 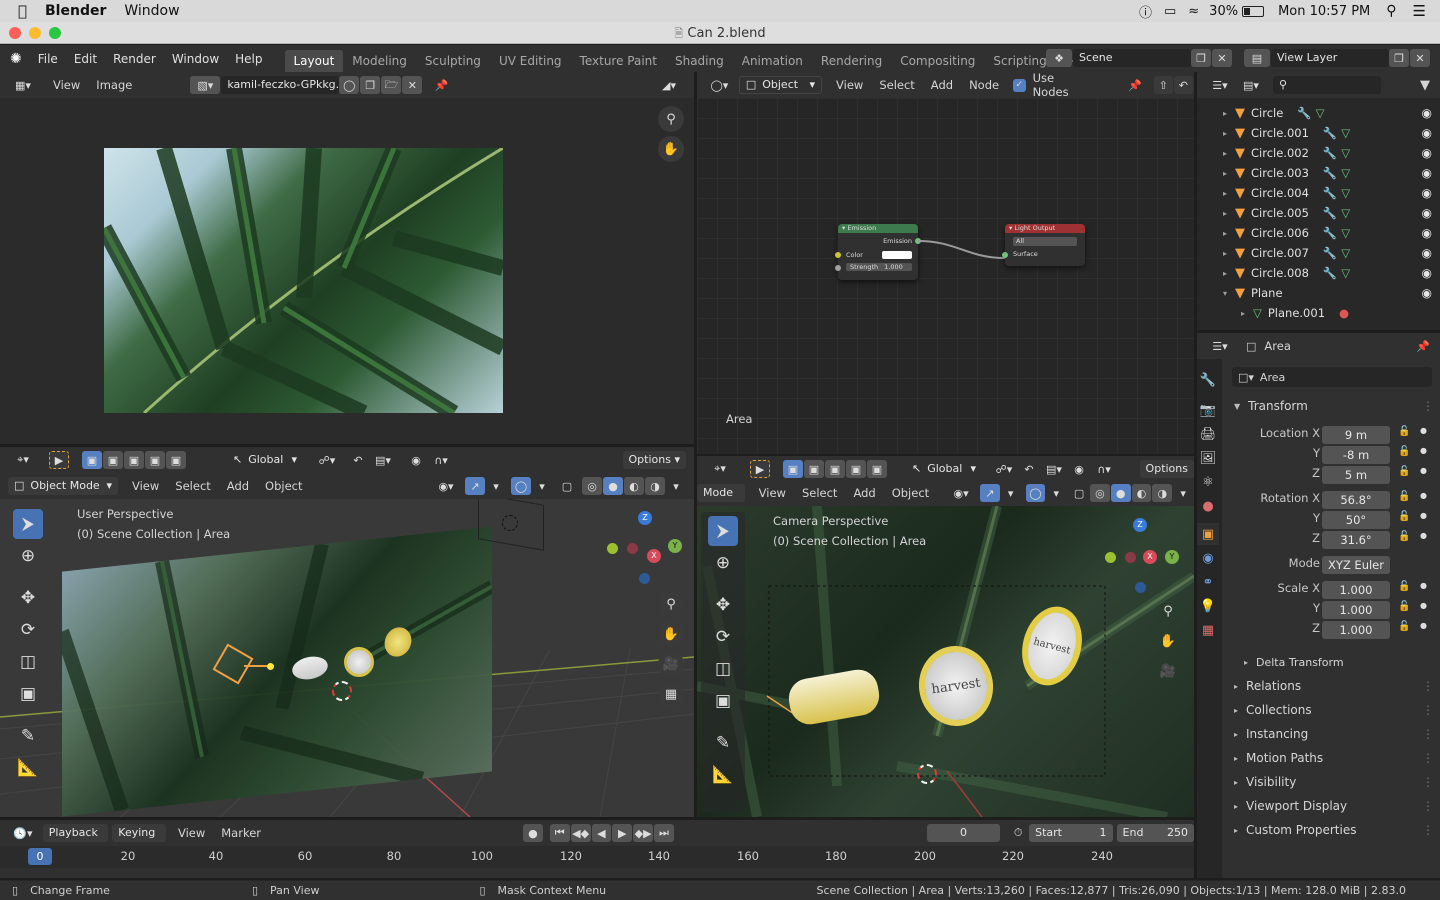 What do you see at coordinates (238, 486) in the screenshot?
I see `viewport-menu-add: Add` at bounding box center [238, 486].